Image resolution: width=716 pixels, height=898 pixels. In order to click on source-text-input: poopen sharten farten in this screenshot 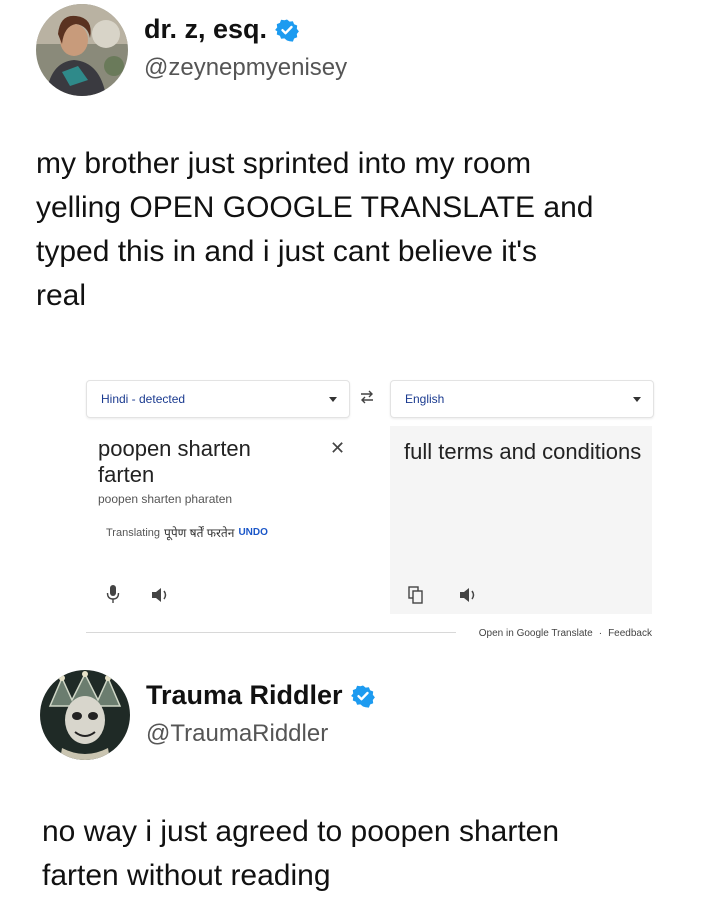, I will do `click(198, 462)`.